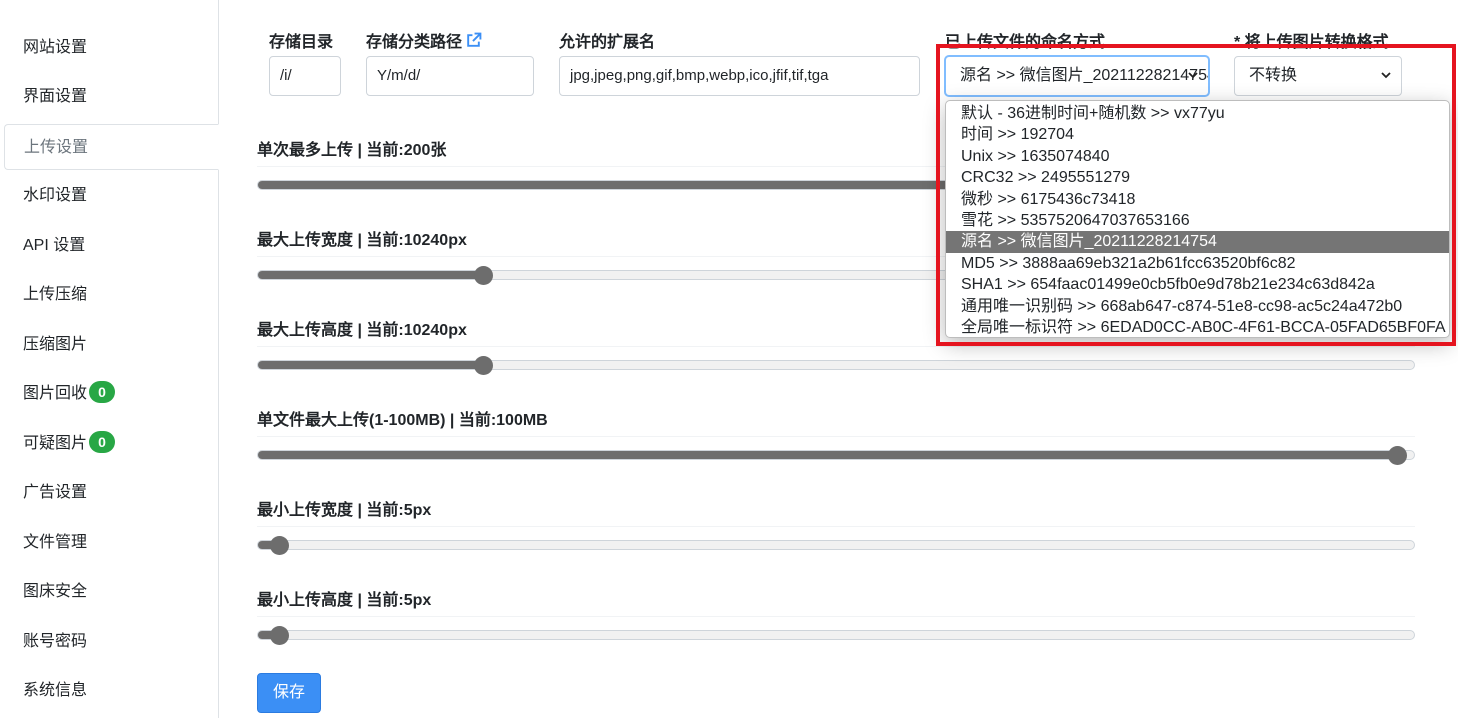  What do you see at coordinates (402, 420) in the screenshot?
I see `max-filesize-label: 单文件最大上传(1-100MB) | 当前:100MB` at bounding box center [402, 420].